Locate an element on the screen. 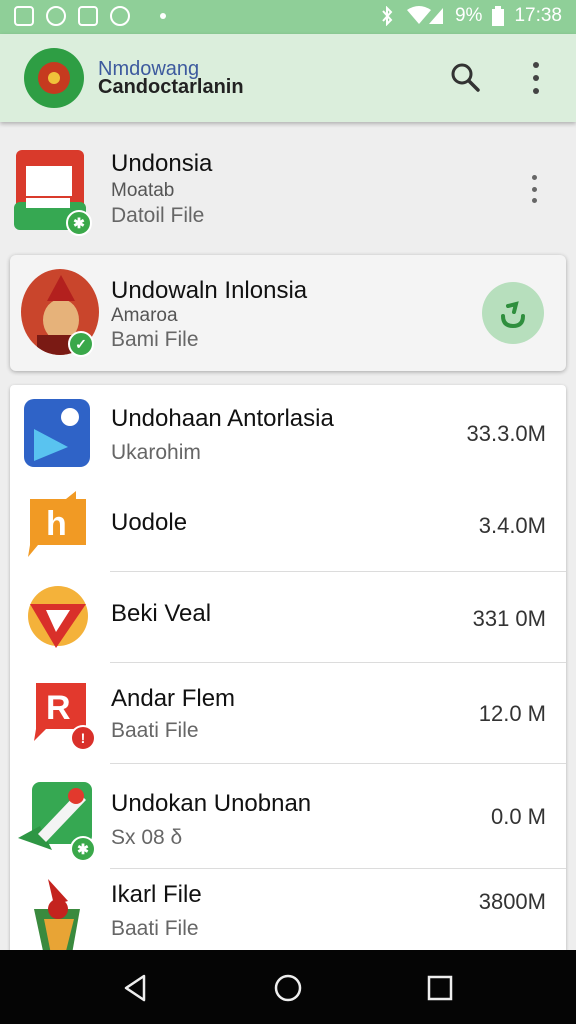  pinned-item: ✱ Undonsia Moatab Datoil File is located at coordinates (288, 187).